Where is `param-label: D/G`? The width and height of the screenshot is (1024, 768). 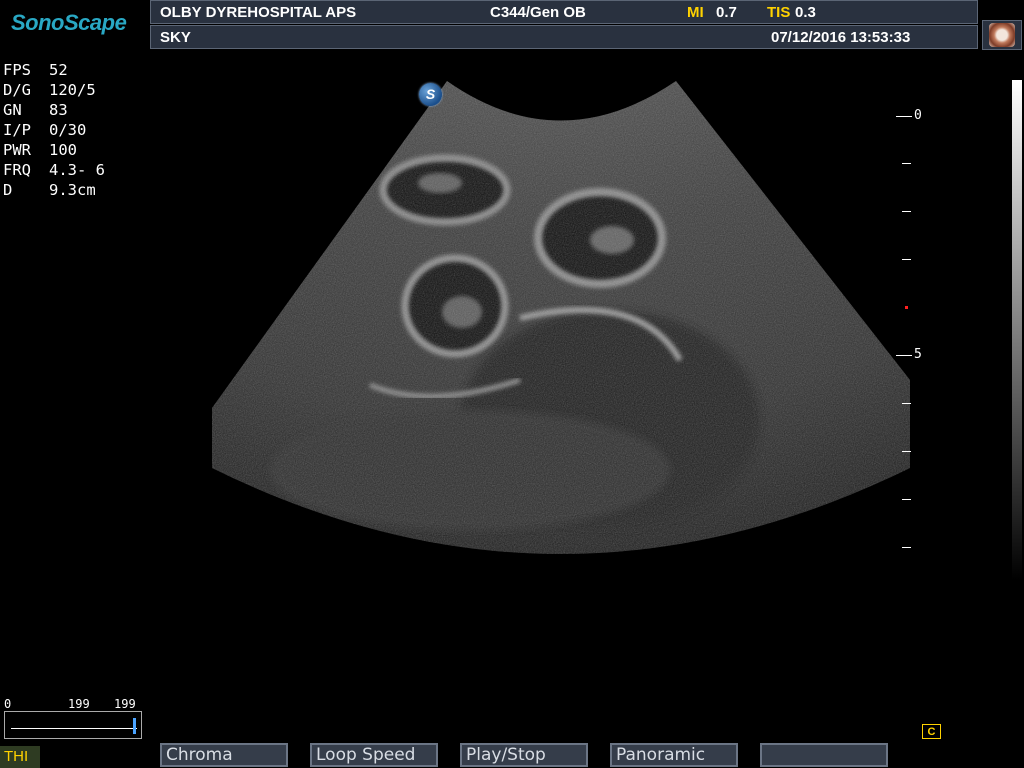
param-label: D/G is located at coordinates (17, 90).